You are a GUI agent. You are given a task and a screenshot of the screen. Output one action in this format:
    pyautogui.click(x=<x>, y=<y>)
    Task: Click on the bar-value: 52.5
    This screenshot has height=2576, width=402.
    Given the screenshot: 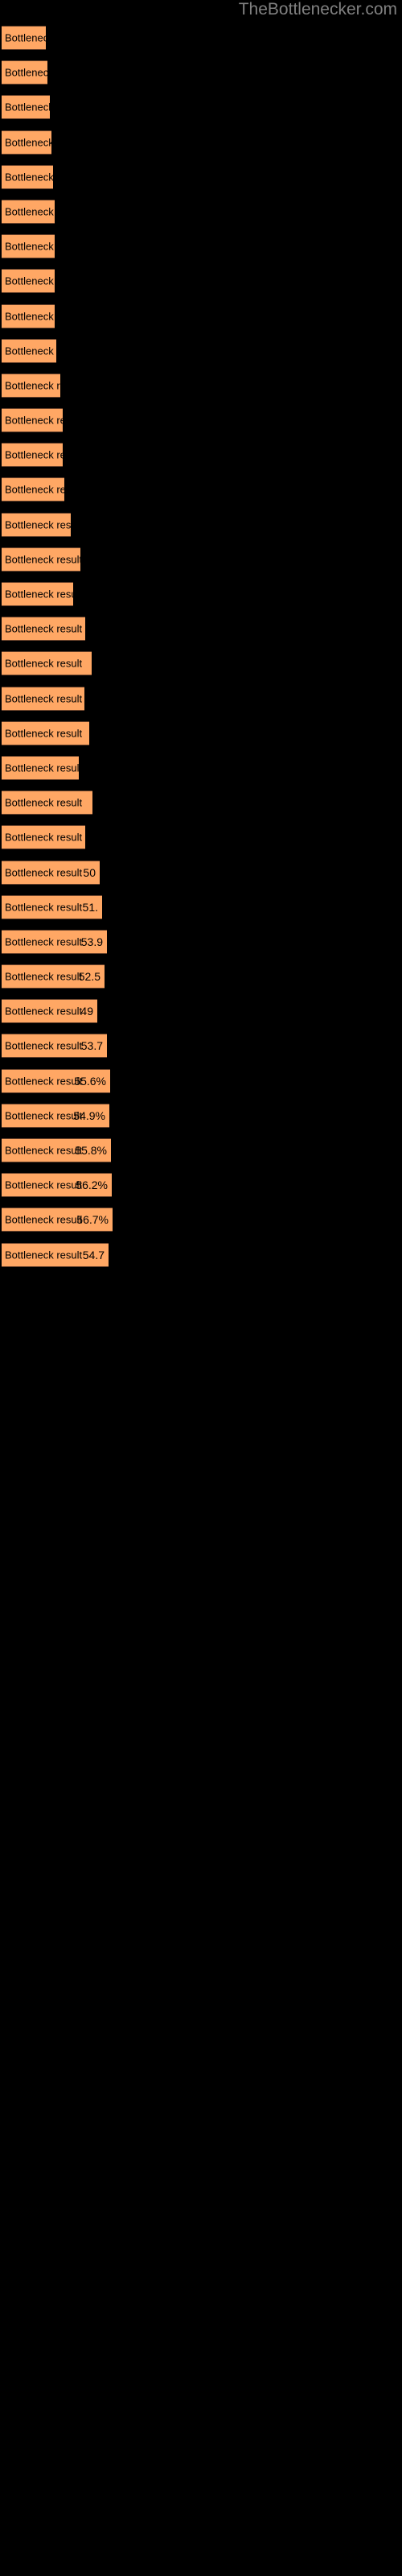 What is the action you would take?
    pyautogui.click(x=89, y=977)
    